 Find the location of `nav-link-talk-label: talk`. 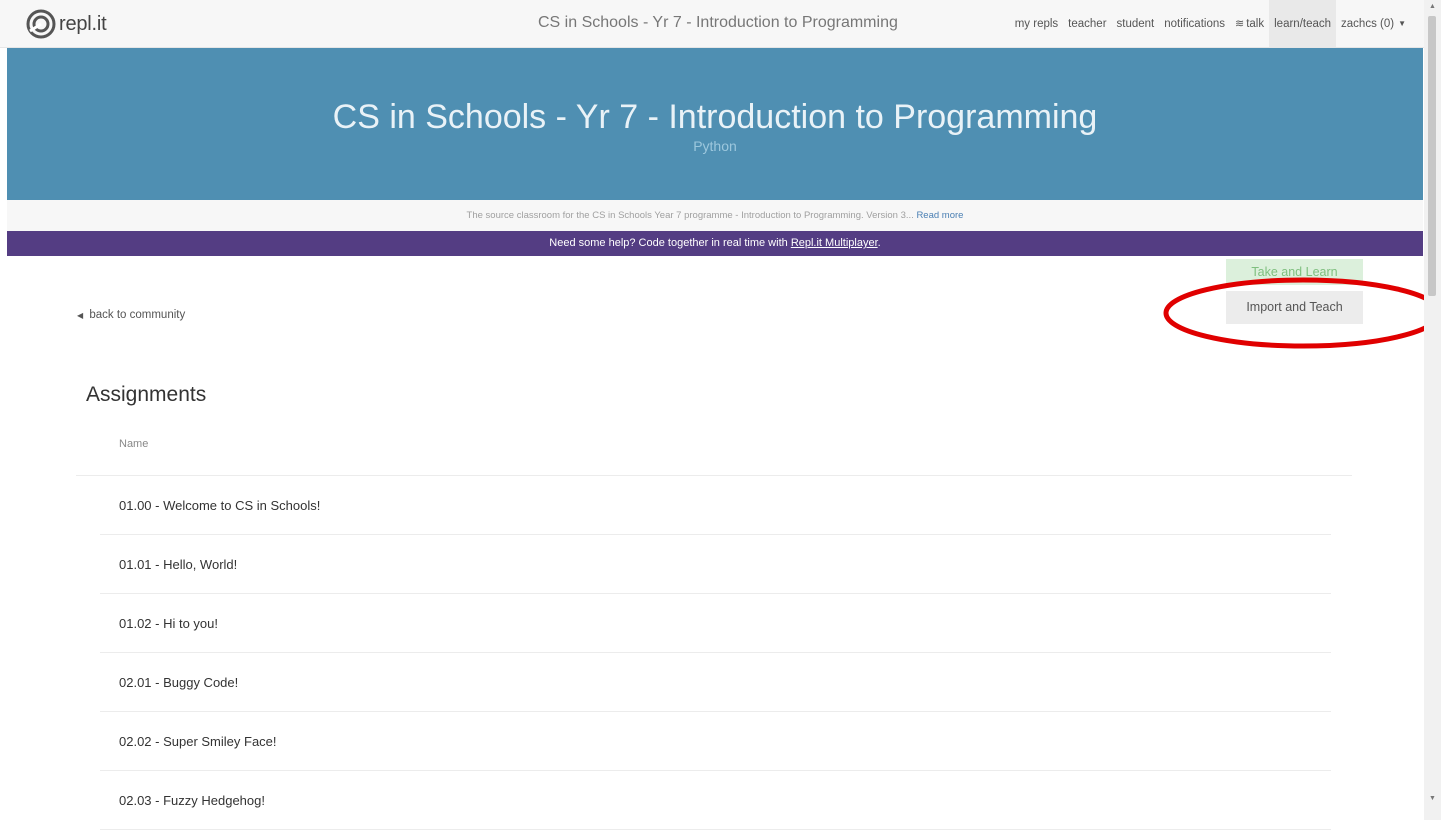

nav-link-talk-label: talk is located at coordinates (1255, 23).